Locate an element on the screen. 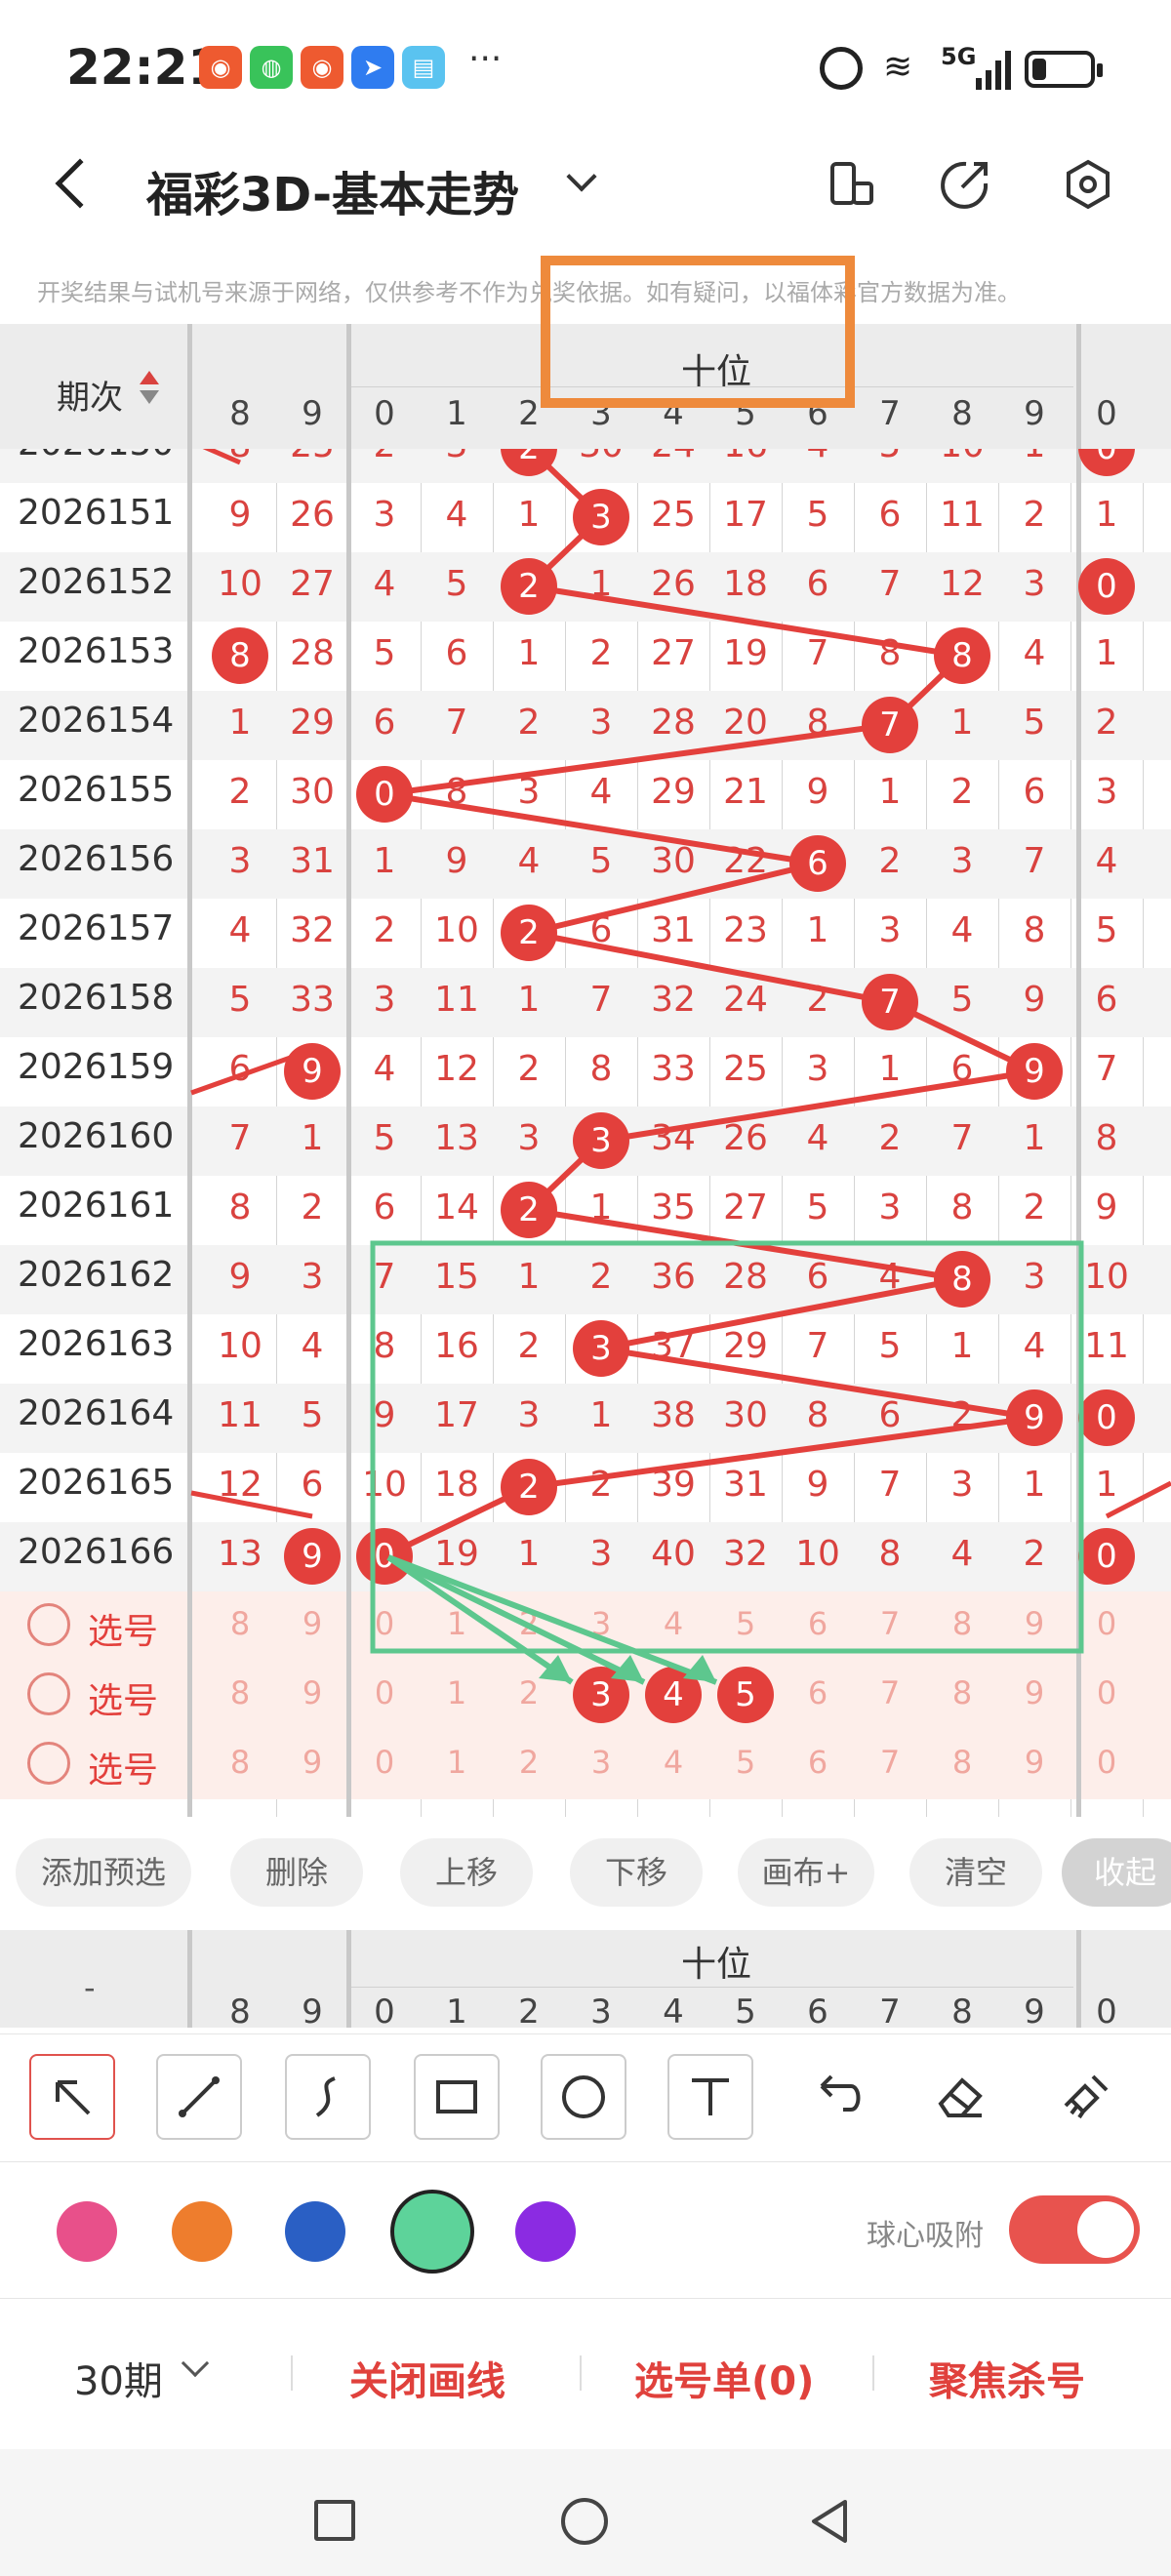  secondary-column-header-6: 4 is located at coordinates (673, 2010).